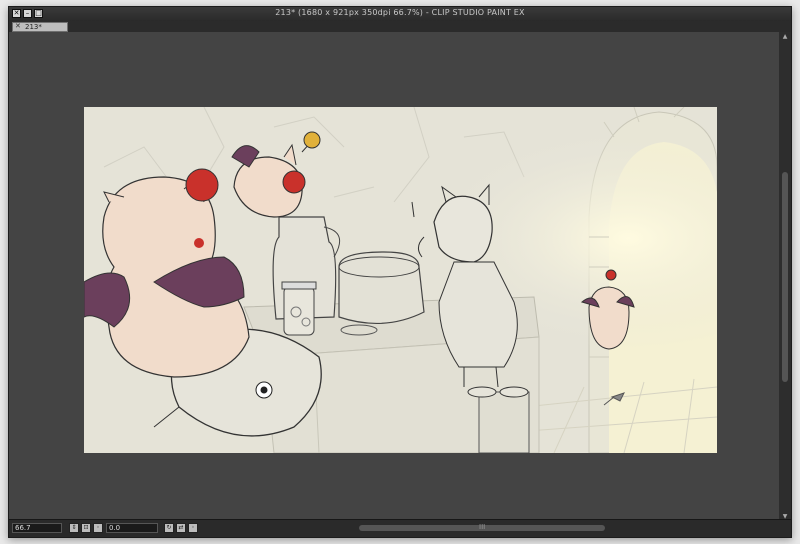 This screenshot has height=544, width=800. I want to click on rotation-angle-field: 0.0, so click(132, 528).